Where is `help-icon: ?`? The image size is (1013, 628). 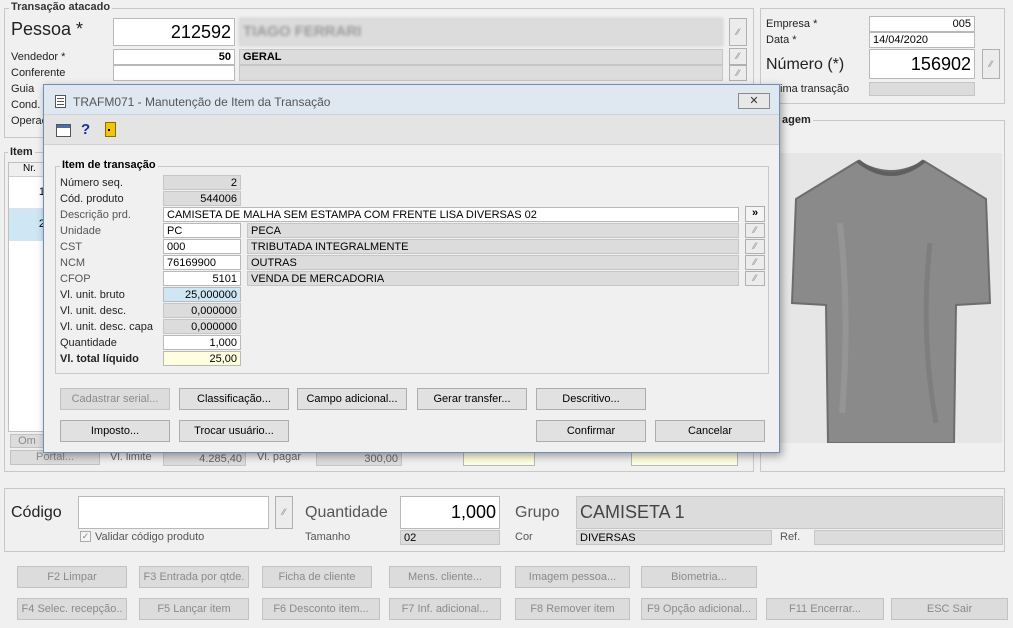 help-icon: ? is located at coordinates (85, 129).